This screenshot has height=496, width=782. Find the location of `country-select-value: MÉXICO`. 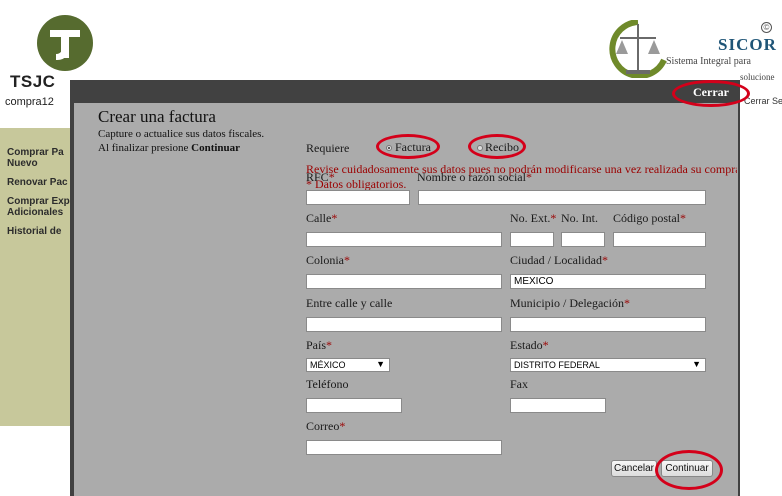

country-select-value: MÉXICO is located at coordinates (328, 365).